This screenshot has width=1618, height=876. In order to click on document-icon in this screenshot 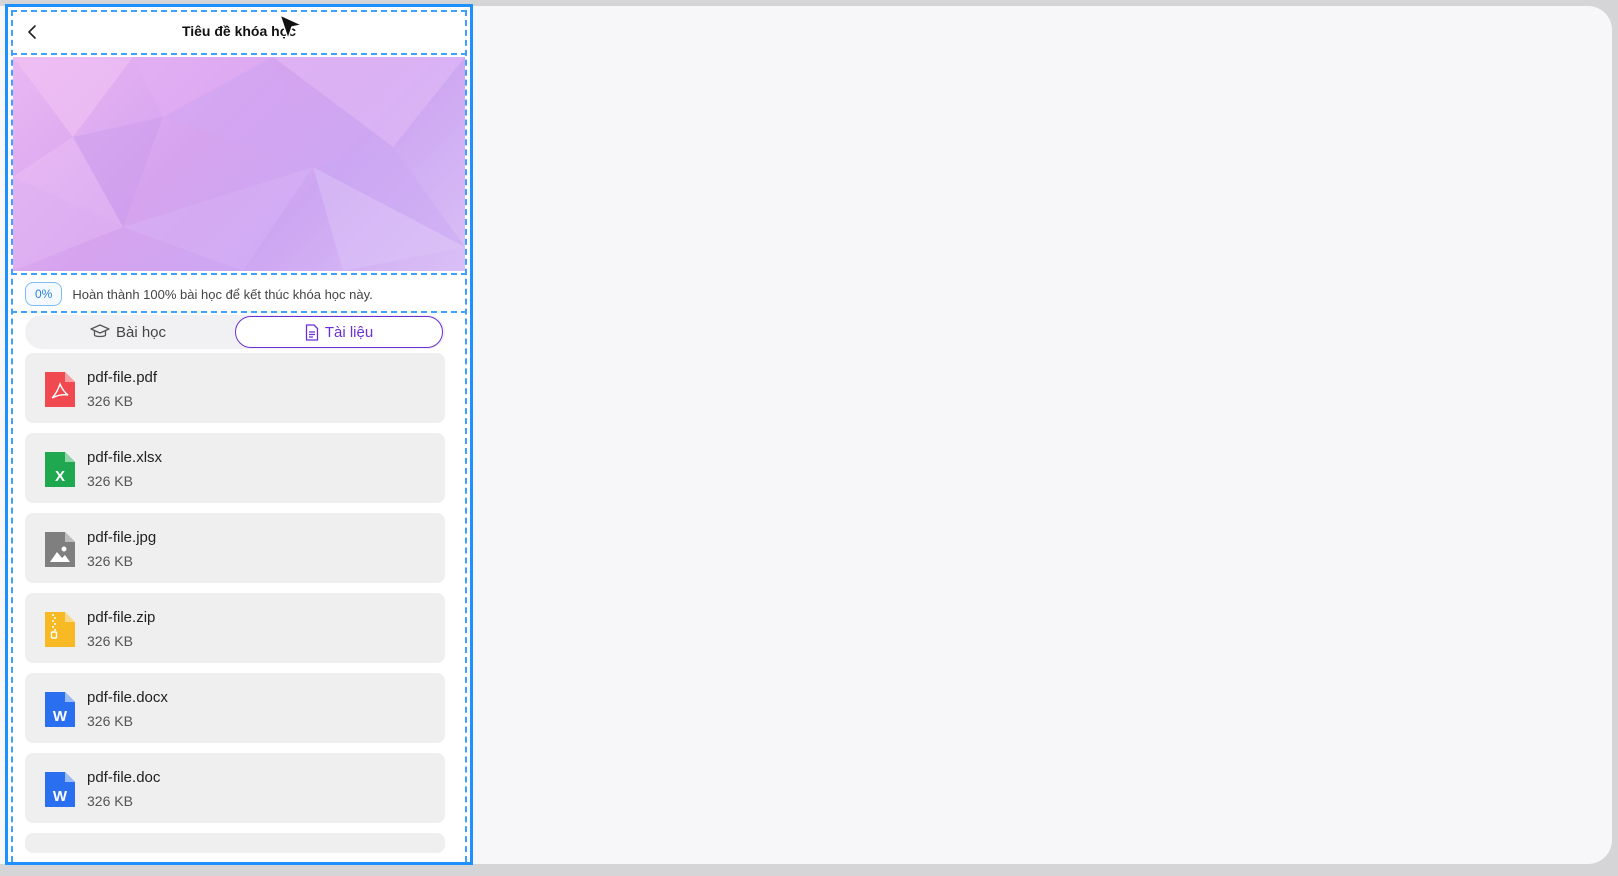, I will do `click(311, 332)`.